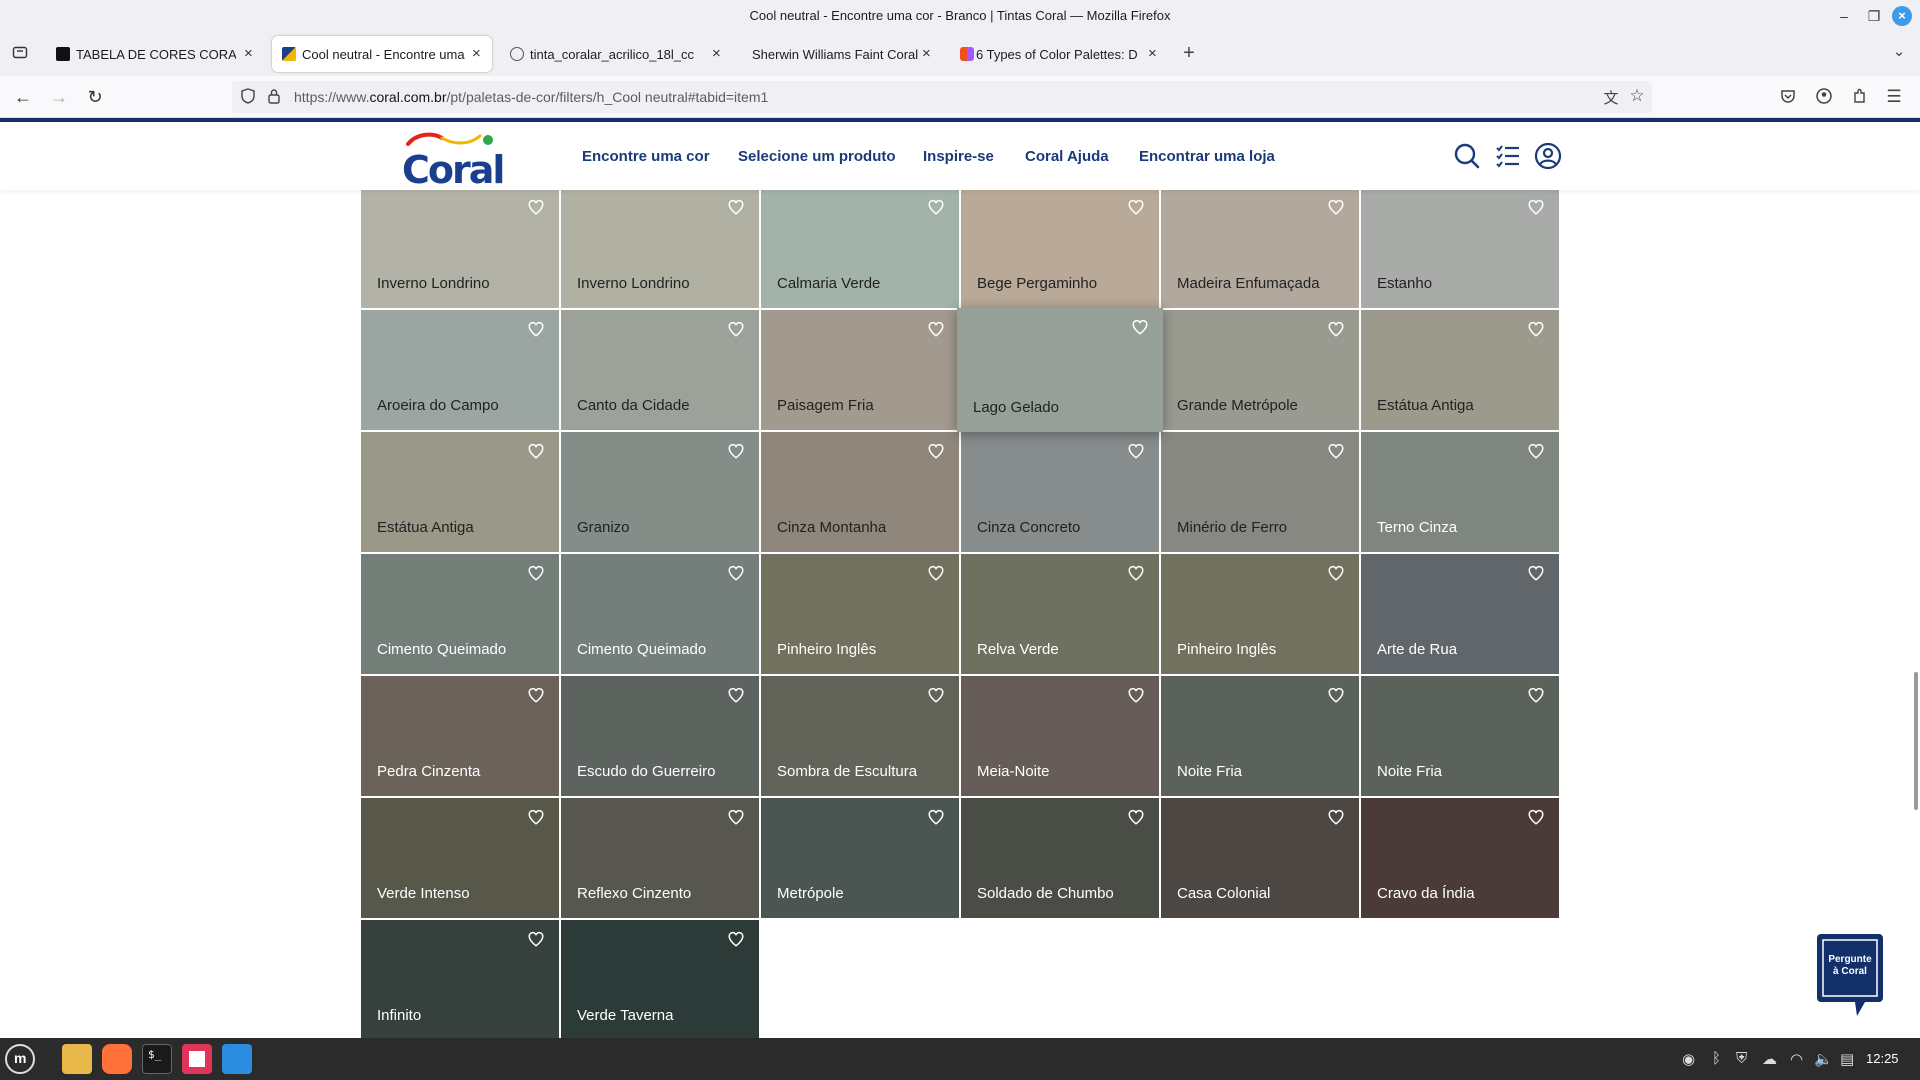 The image size is (1920, 1080). What do you see at coordinates (1060, 492) in the screenshot?
I see `color-swatch: Cinza Concreto` at bounding box center [1060, 492].